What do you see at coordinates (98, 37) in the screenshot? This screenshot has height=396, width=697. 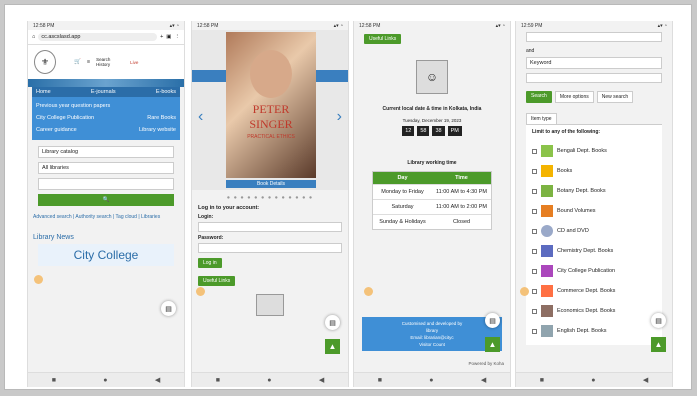 I see `url-bar: cc.ascslasd.app` at bounding box center [98, 37].